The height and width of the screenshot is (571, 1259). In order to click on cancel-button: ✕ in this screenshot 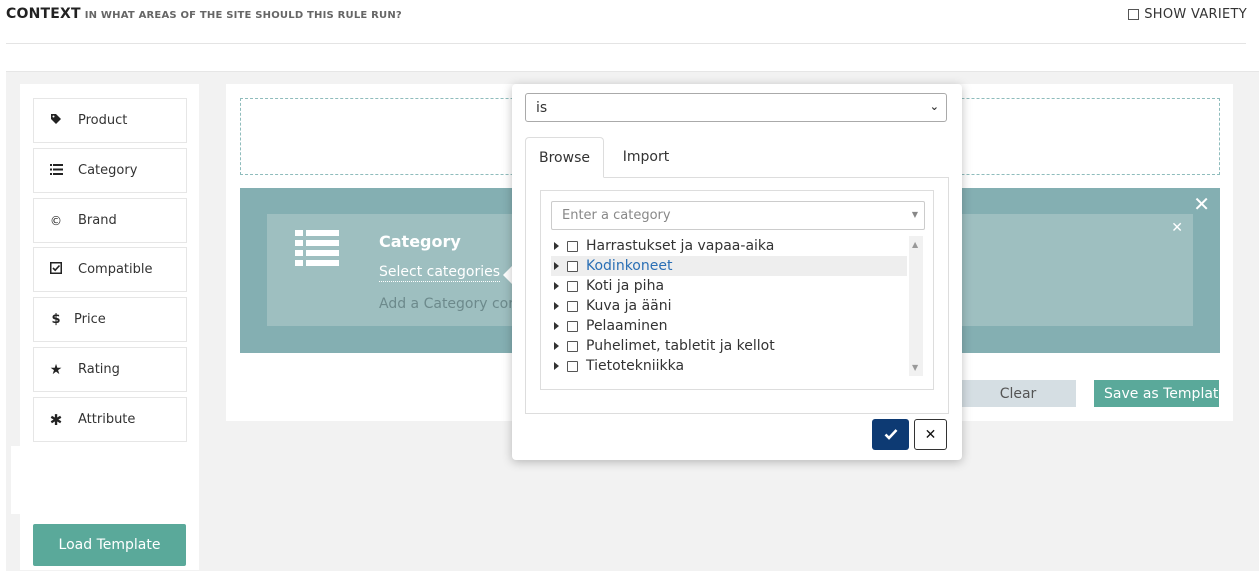, I will do `click(930, 434)`.